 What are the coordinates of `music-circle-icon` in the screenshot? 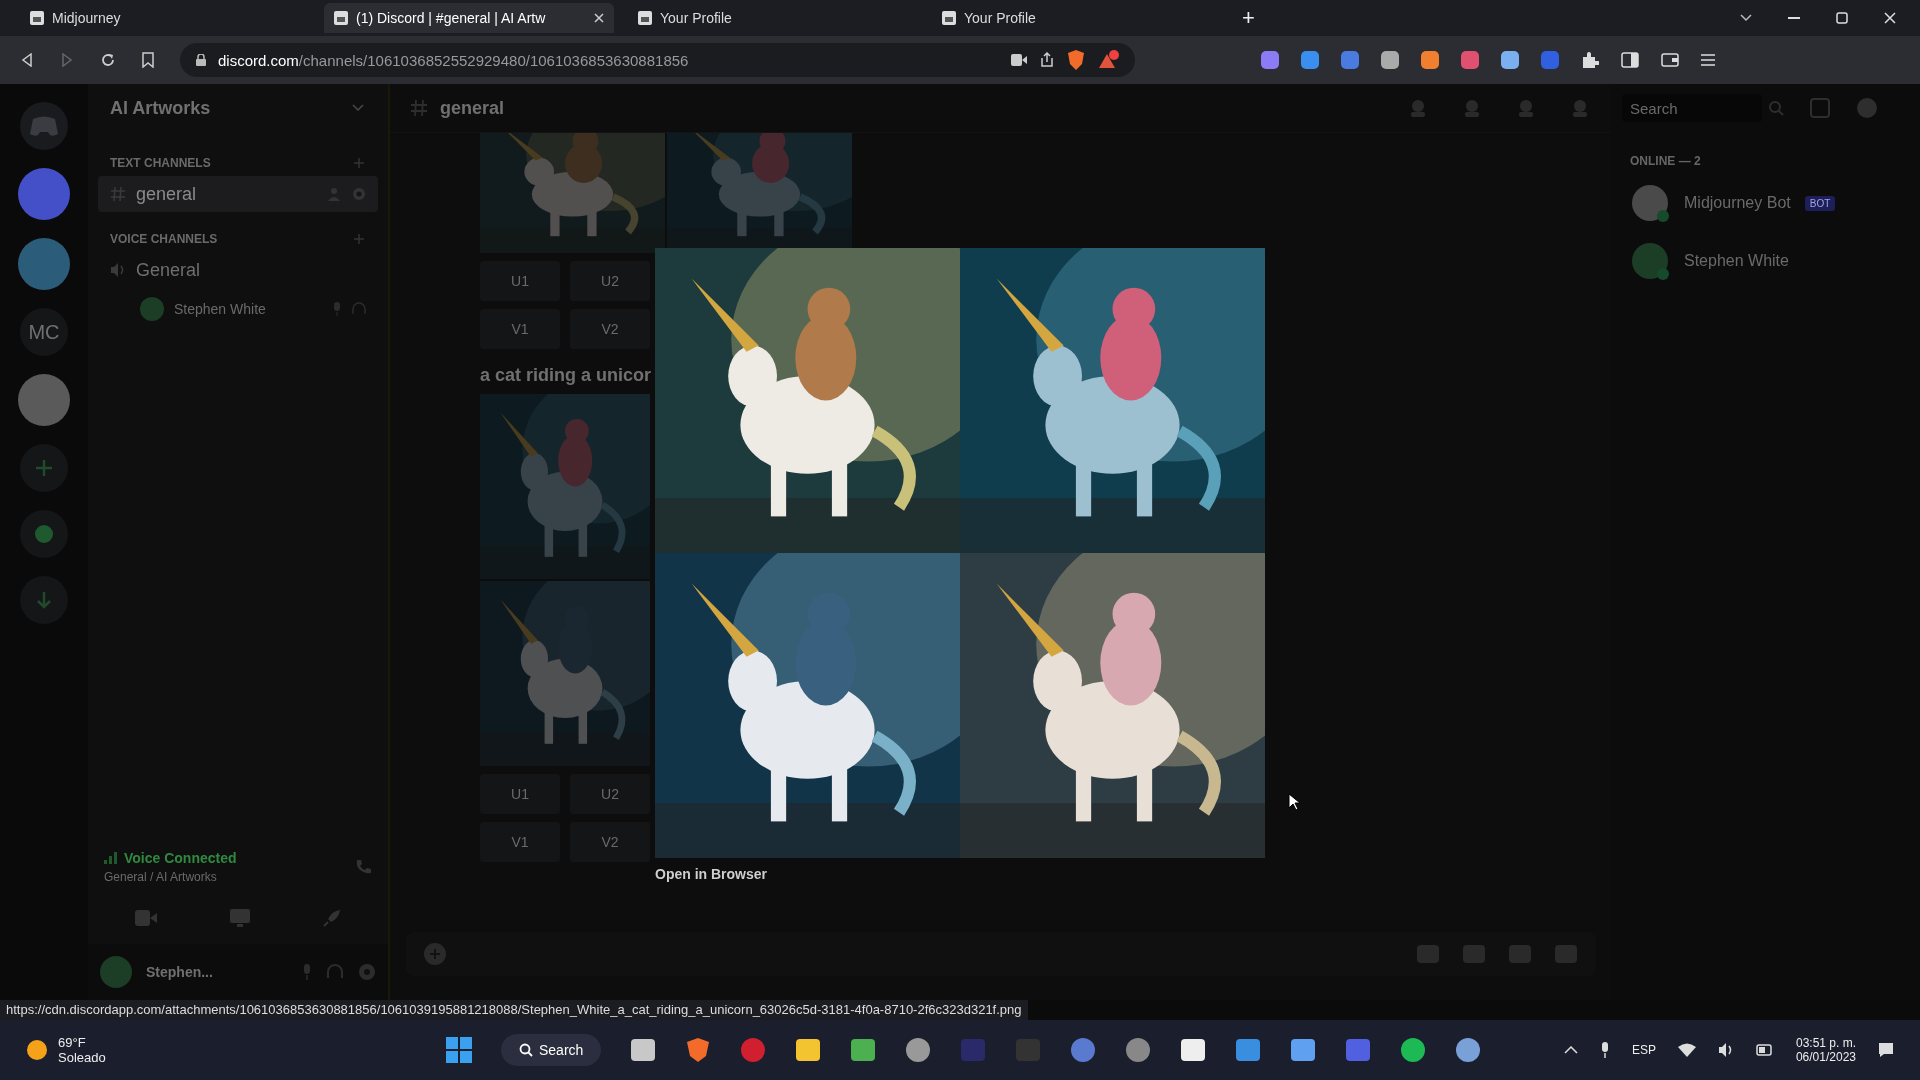 It's located at (1413, 1050).